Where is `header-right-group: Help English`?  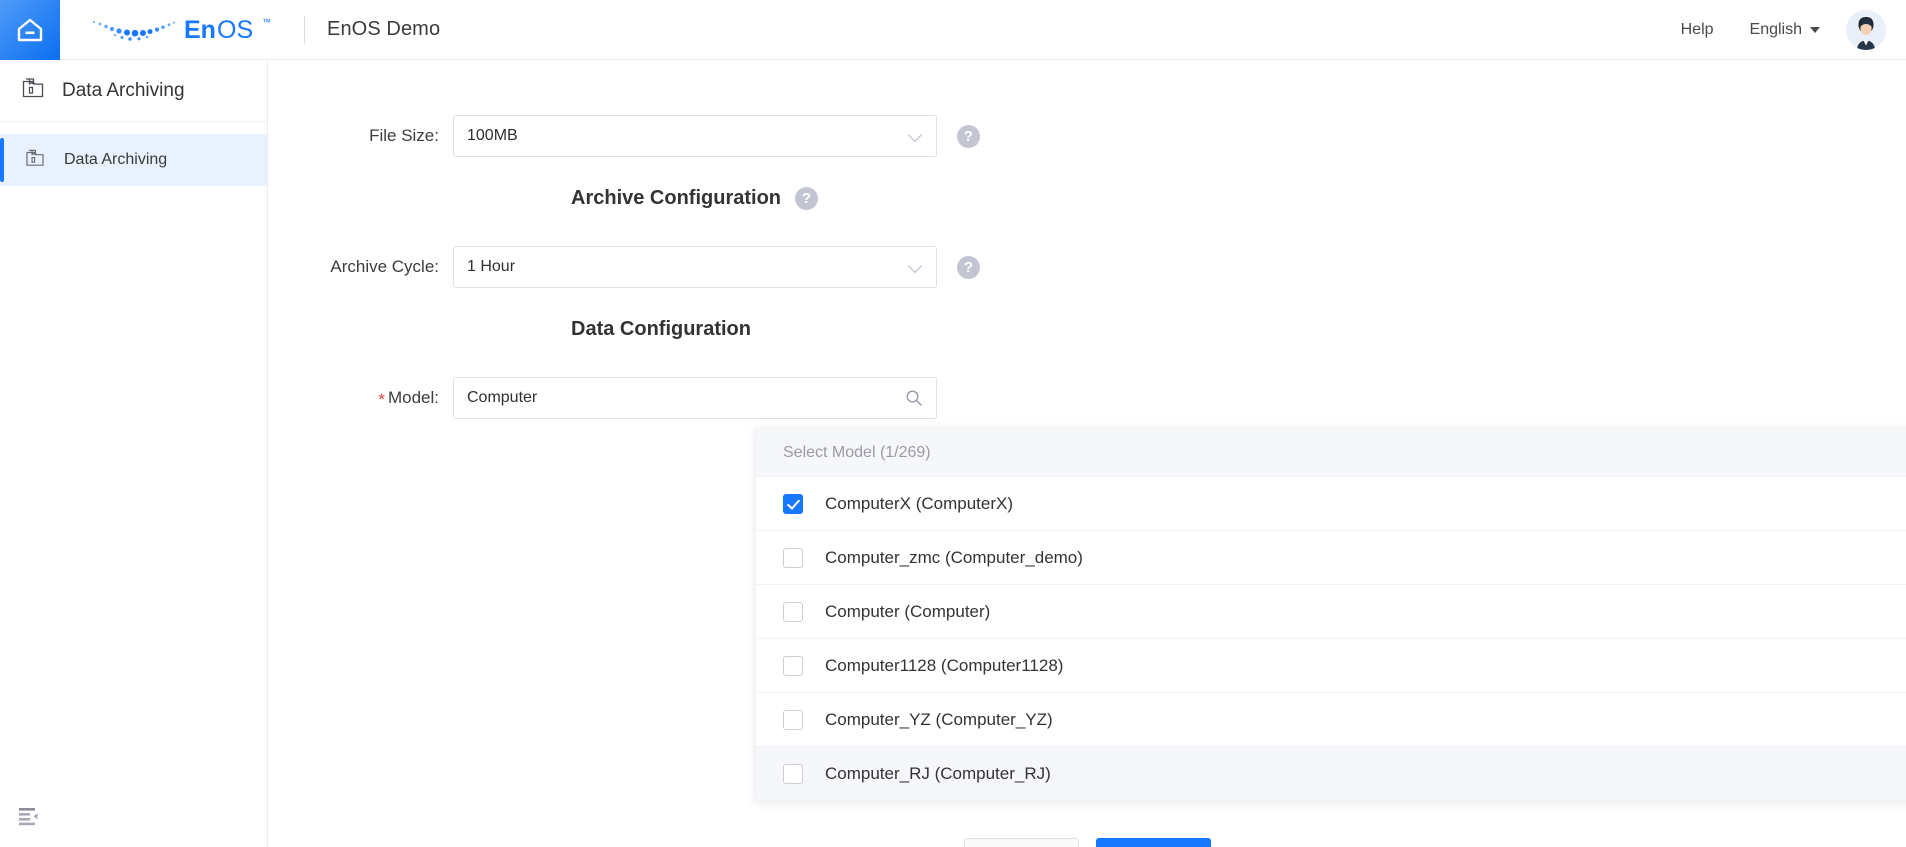
header-right-group: Help English is located at coordinates (1784, 29).